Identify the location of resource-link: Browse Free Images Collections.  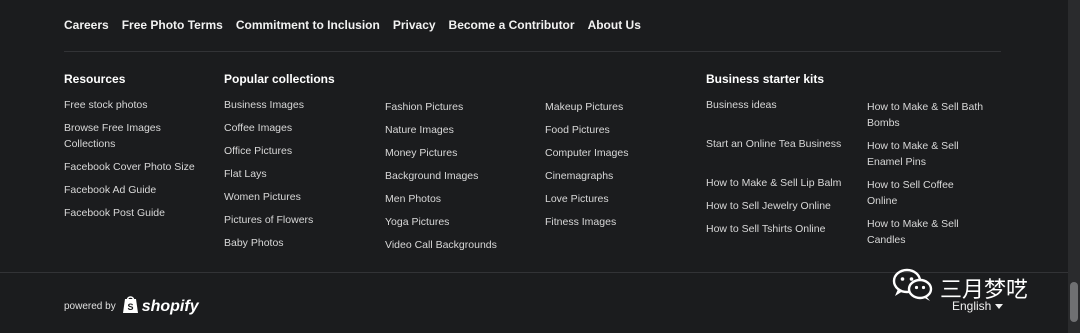
(112, 136).